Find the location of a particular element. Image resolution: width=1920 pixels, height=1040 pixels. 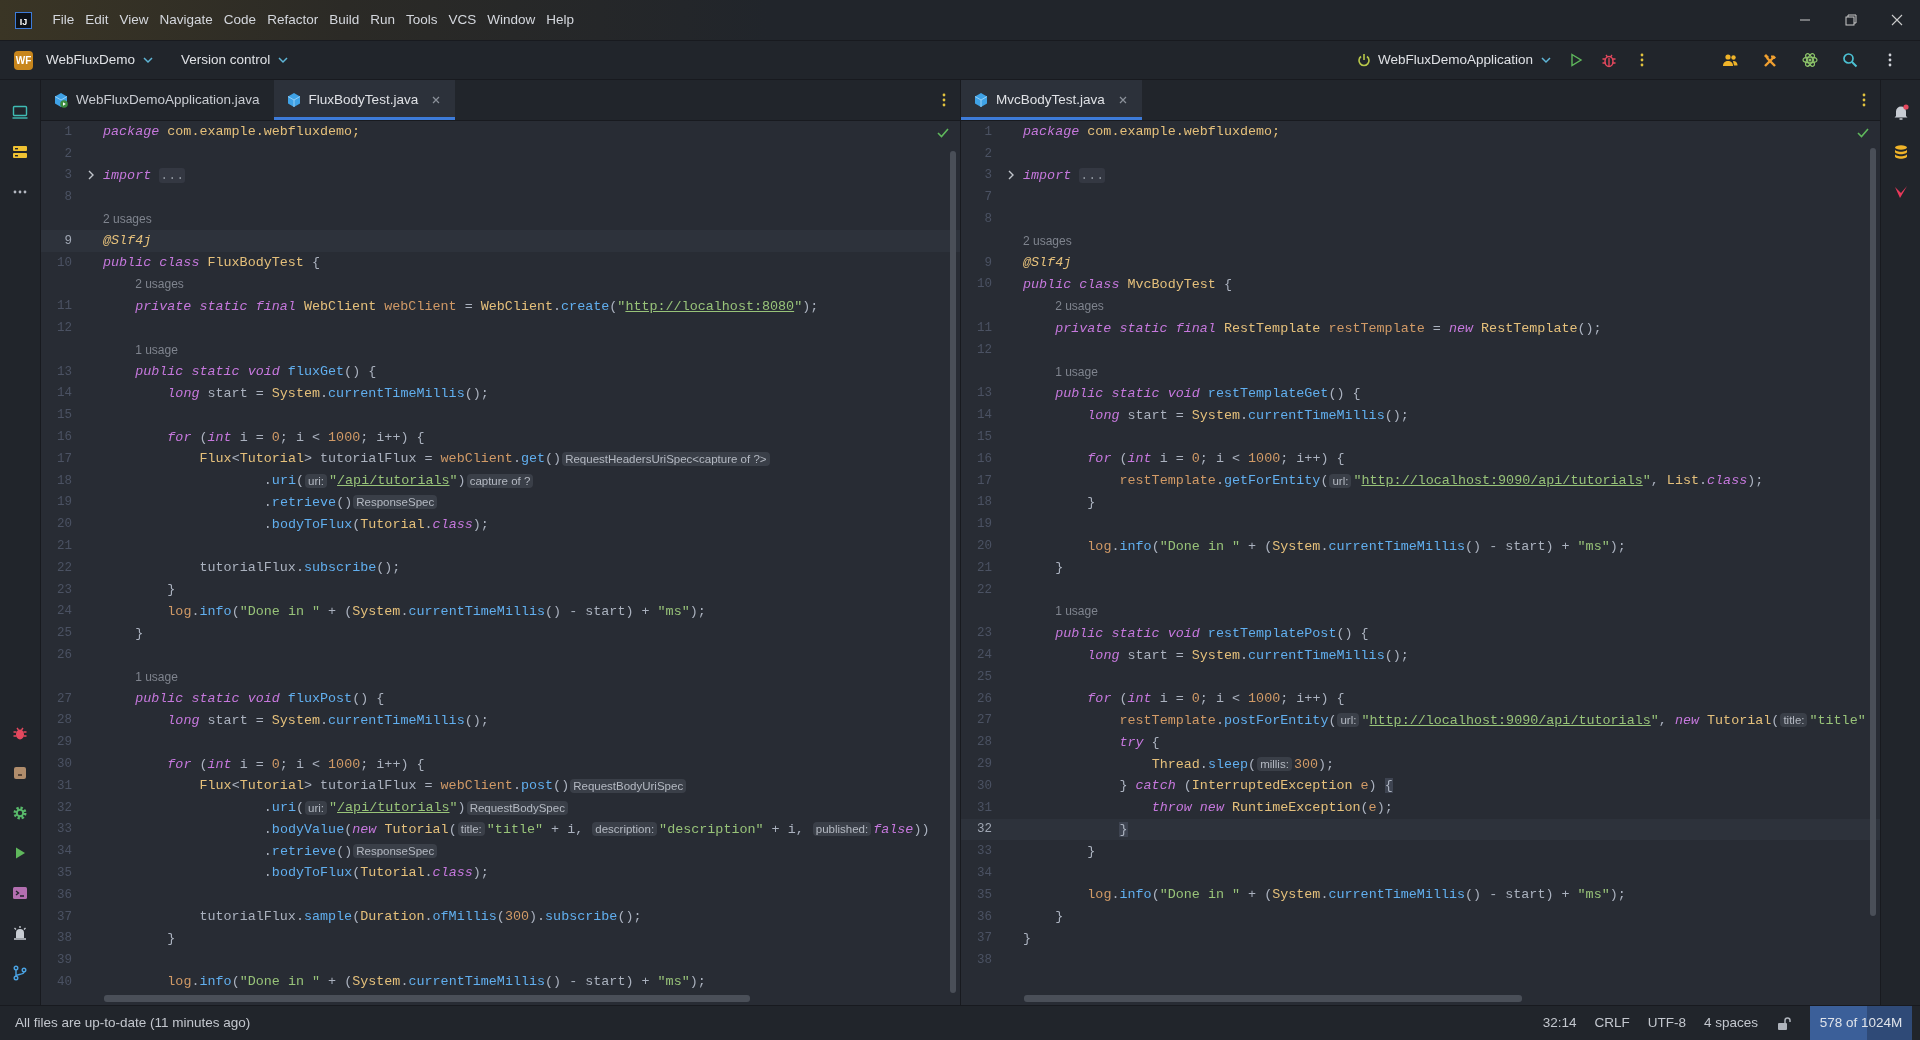

inlay-hint: title: is located at coordinates (471, 829).